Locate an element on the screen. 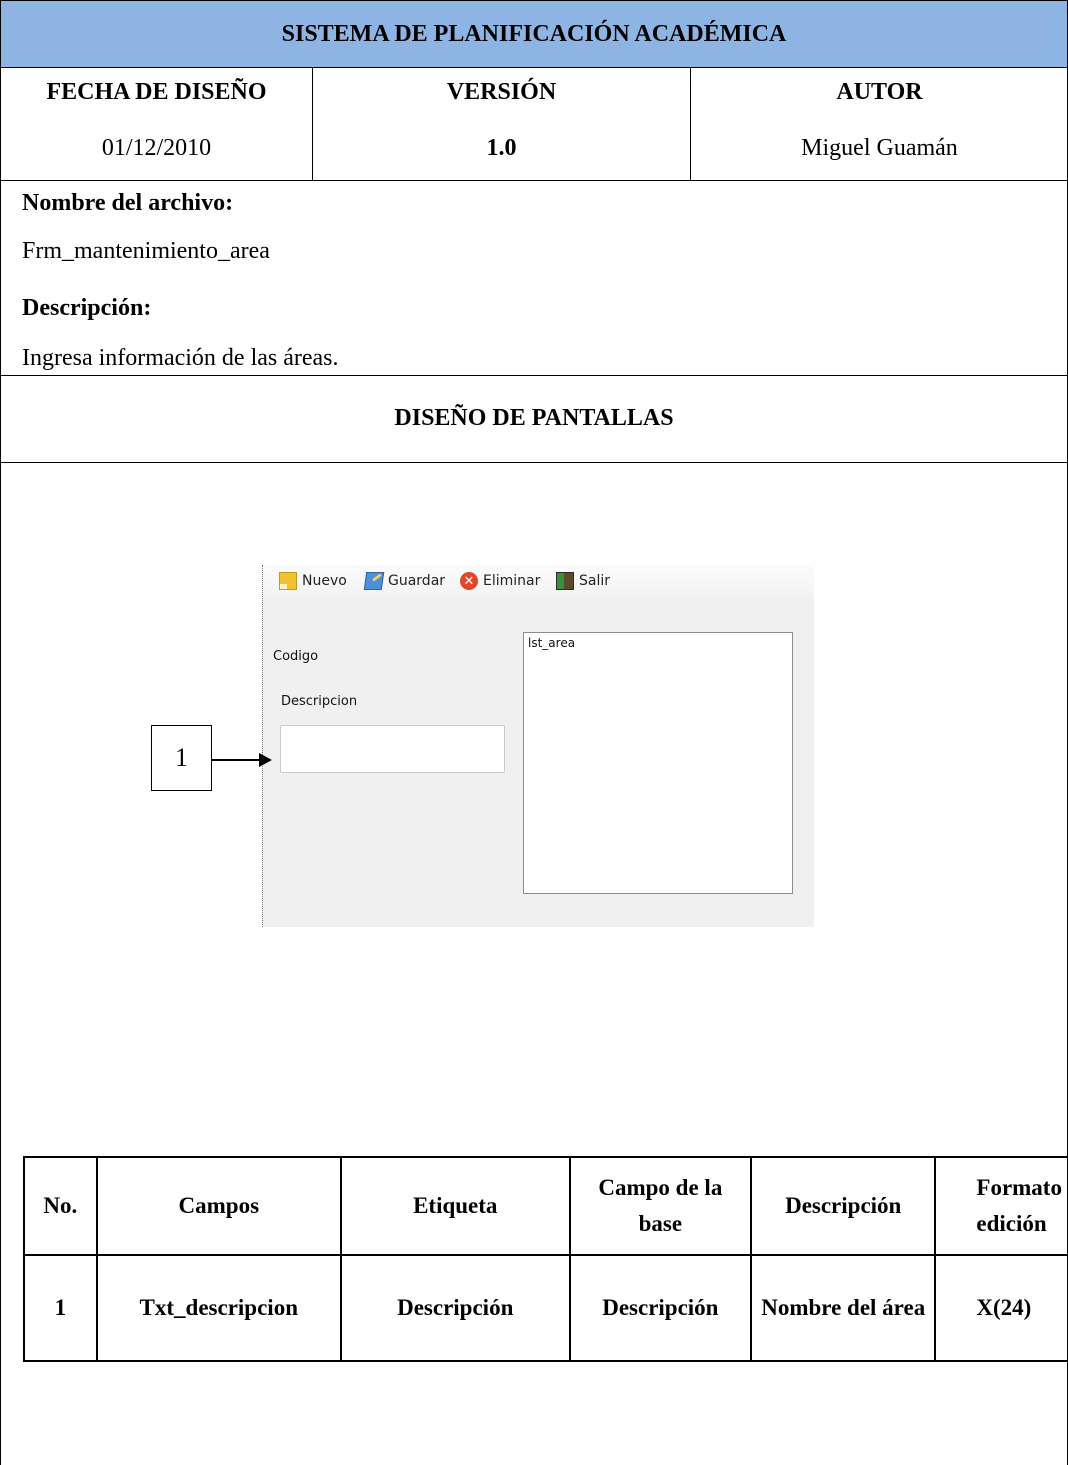 The height and width of the screenshot is (1465, 1068). area-listbox: lst_area is located at coordinates (658, 763).